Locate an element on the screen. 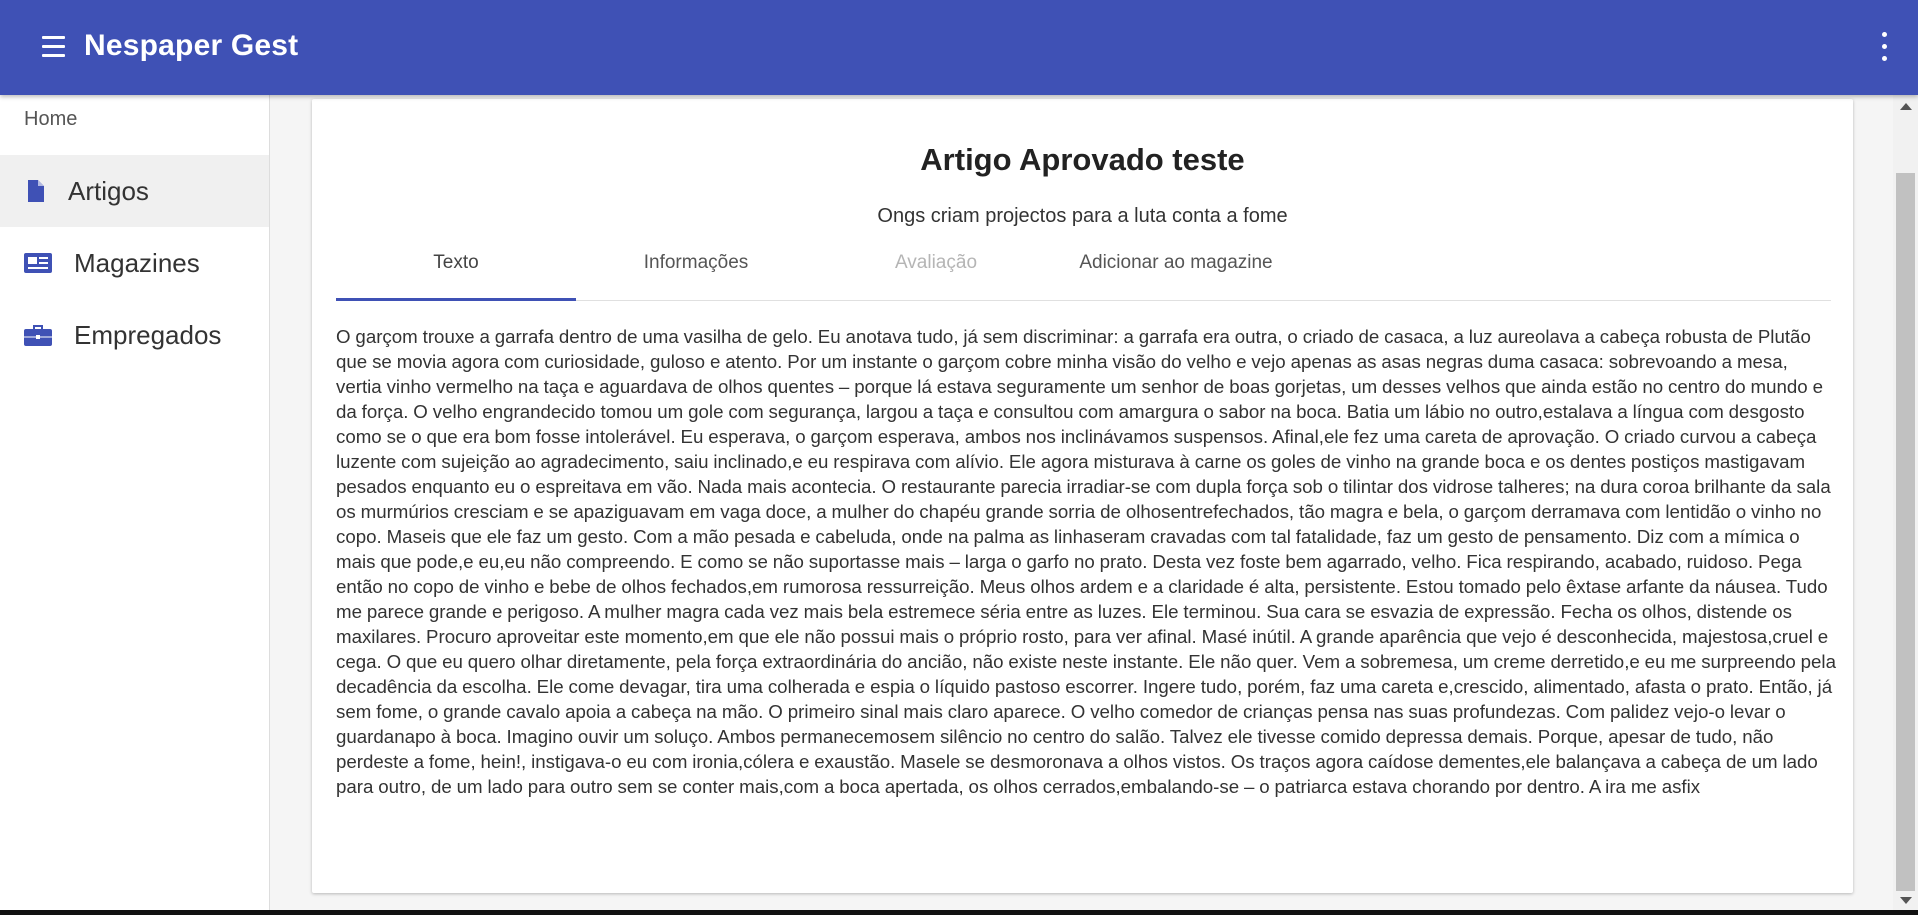 The image size is (1918, 915). window-bottom-edge is located at coordinates (959, 912).